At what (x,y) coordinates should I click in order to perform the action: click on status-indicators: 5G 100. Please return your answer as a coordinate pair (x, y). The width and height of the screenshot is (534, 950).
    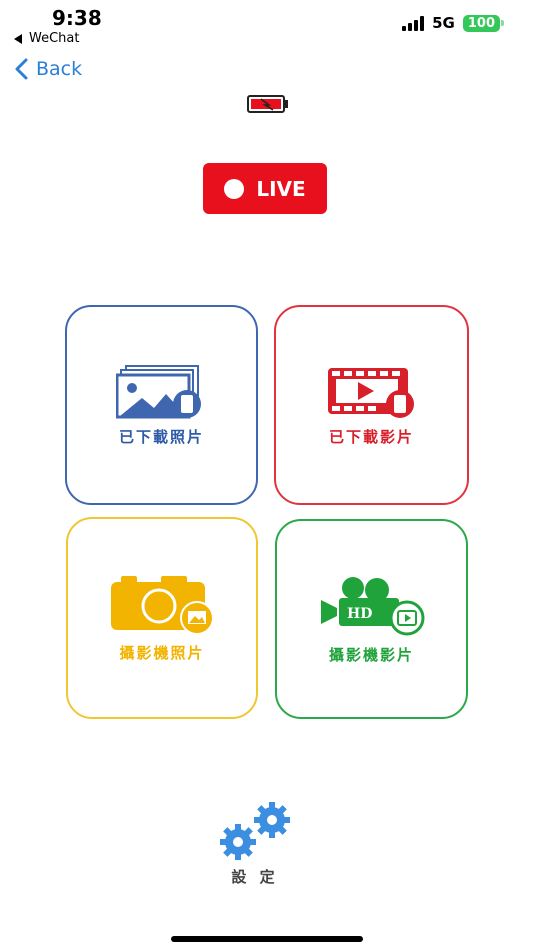
    Looking at the image, I should click on (453, 23).